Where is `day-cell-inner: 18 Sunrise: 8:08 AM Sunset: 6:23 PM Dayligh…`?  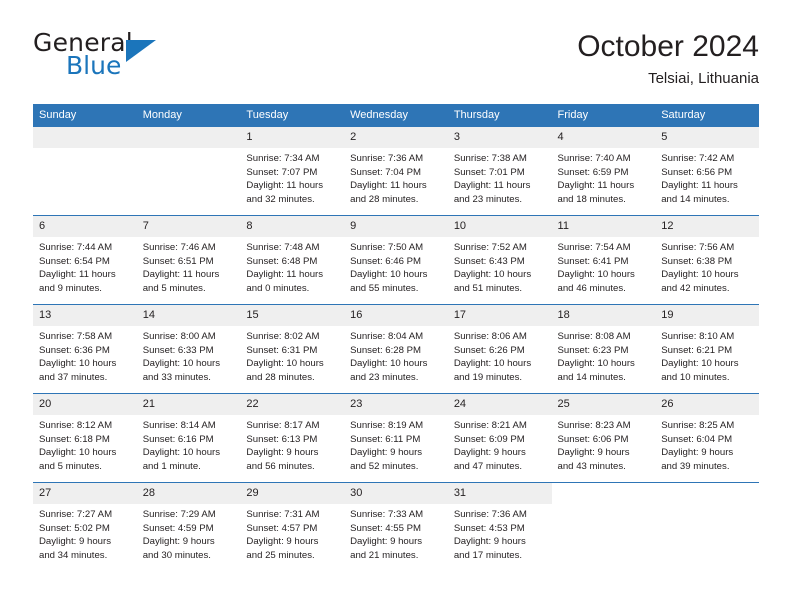
day-cell-inner: 18 Sunrise: 8:08 AM Sunset: 6:23 PM Dayligh… is located at coordinates (603, 349).